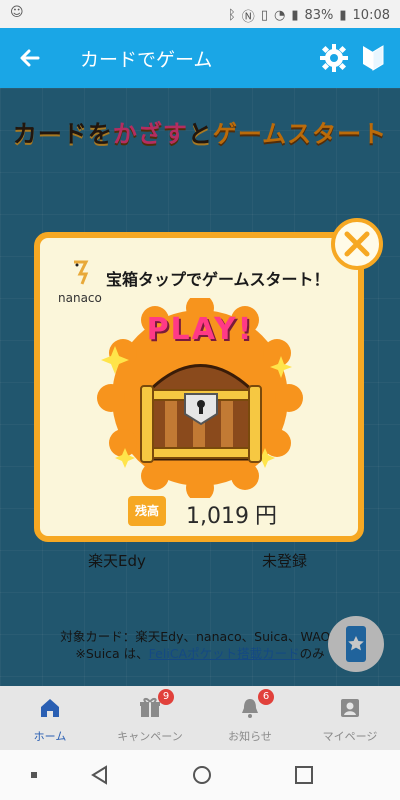 The width and height of the screenshot is (400, 800). What do you see at coordinates (166, 697) in the screenshot?
I see `campaign-badge: 9` at bounding box center [166, 697].